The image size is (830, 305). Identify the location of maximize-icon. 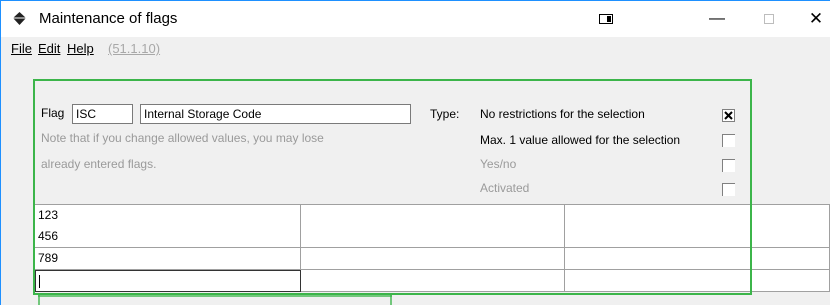
(769, 19).